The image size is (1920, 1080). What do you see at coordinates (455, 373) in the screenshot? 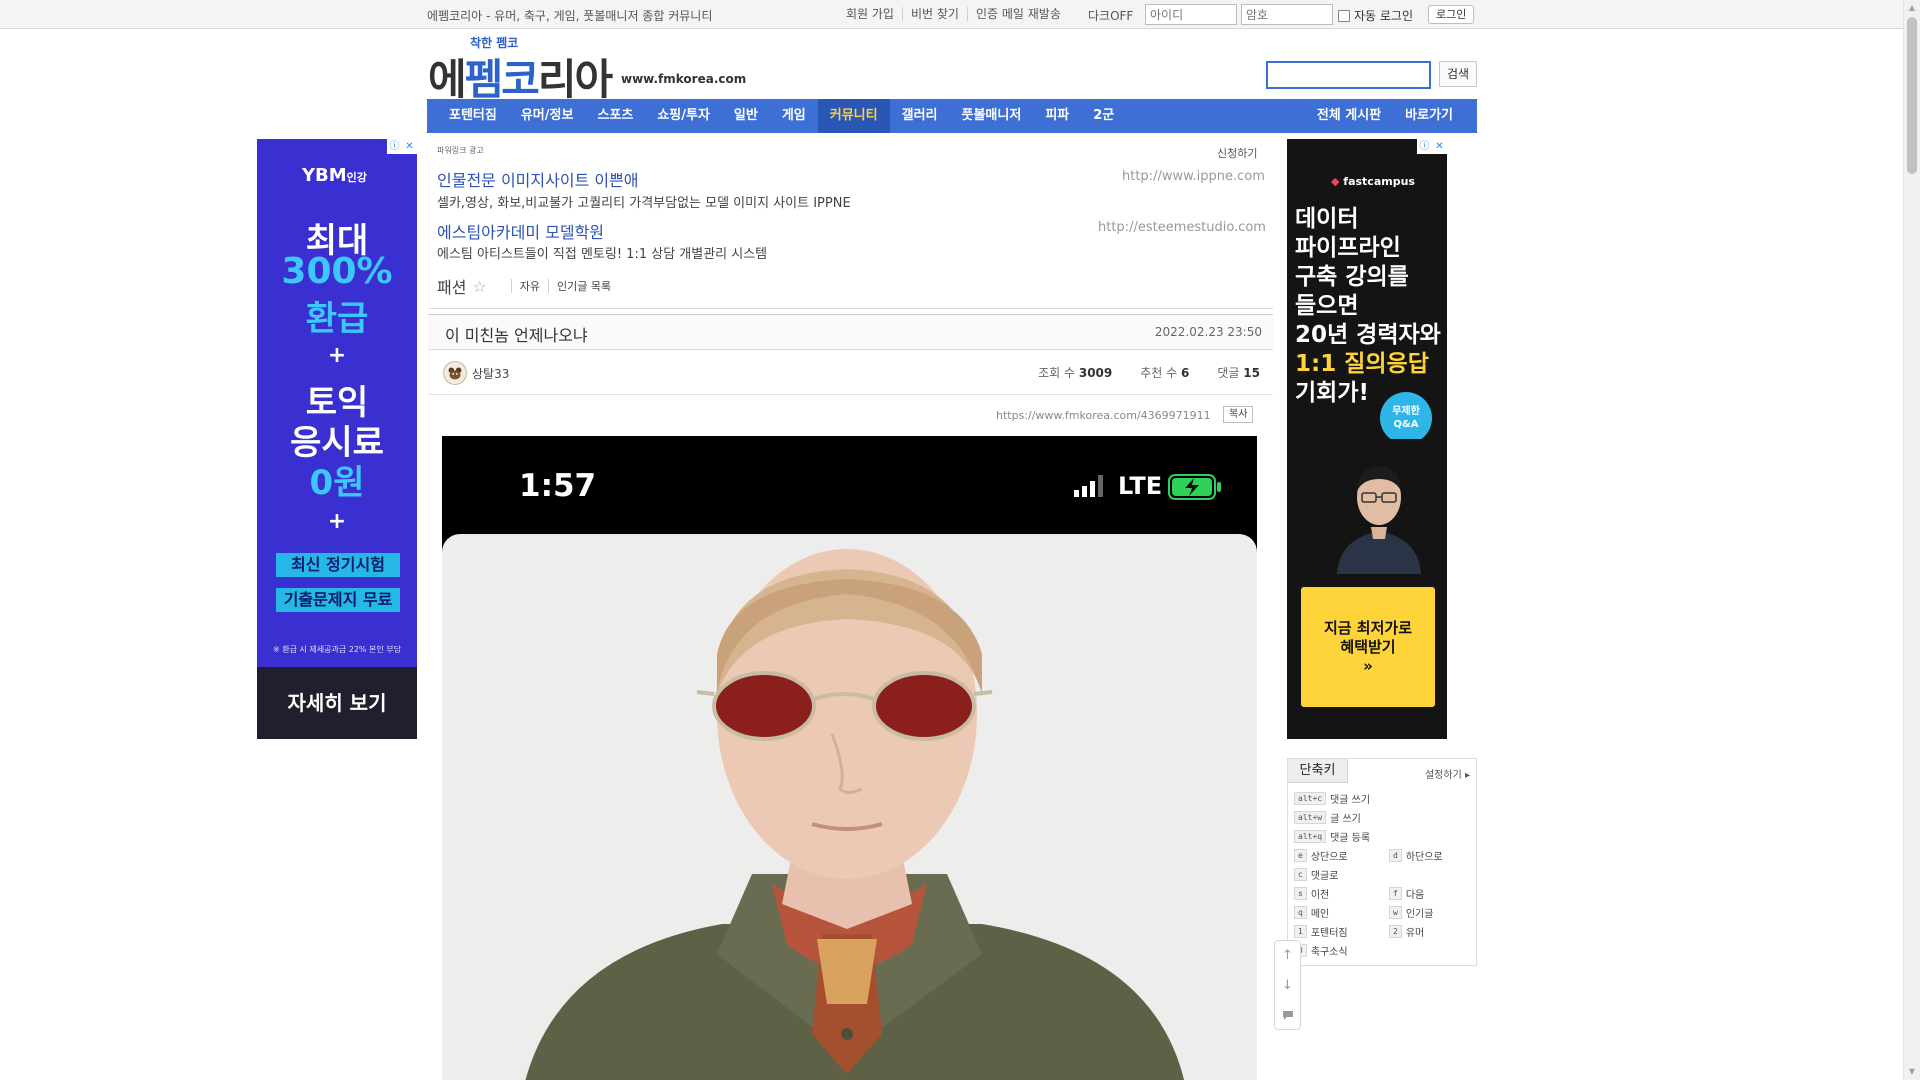
I see `author-avatar` at bounding box center [455, 373].